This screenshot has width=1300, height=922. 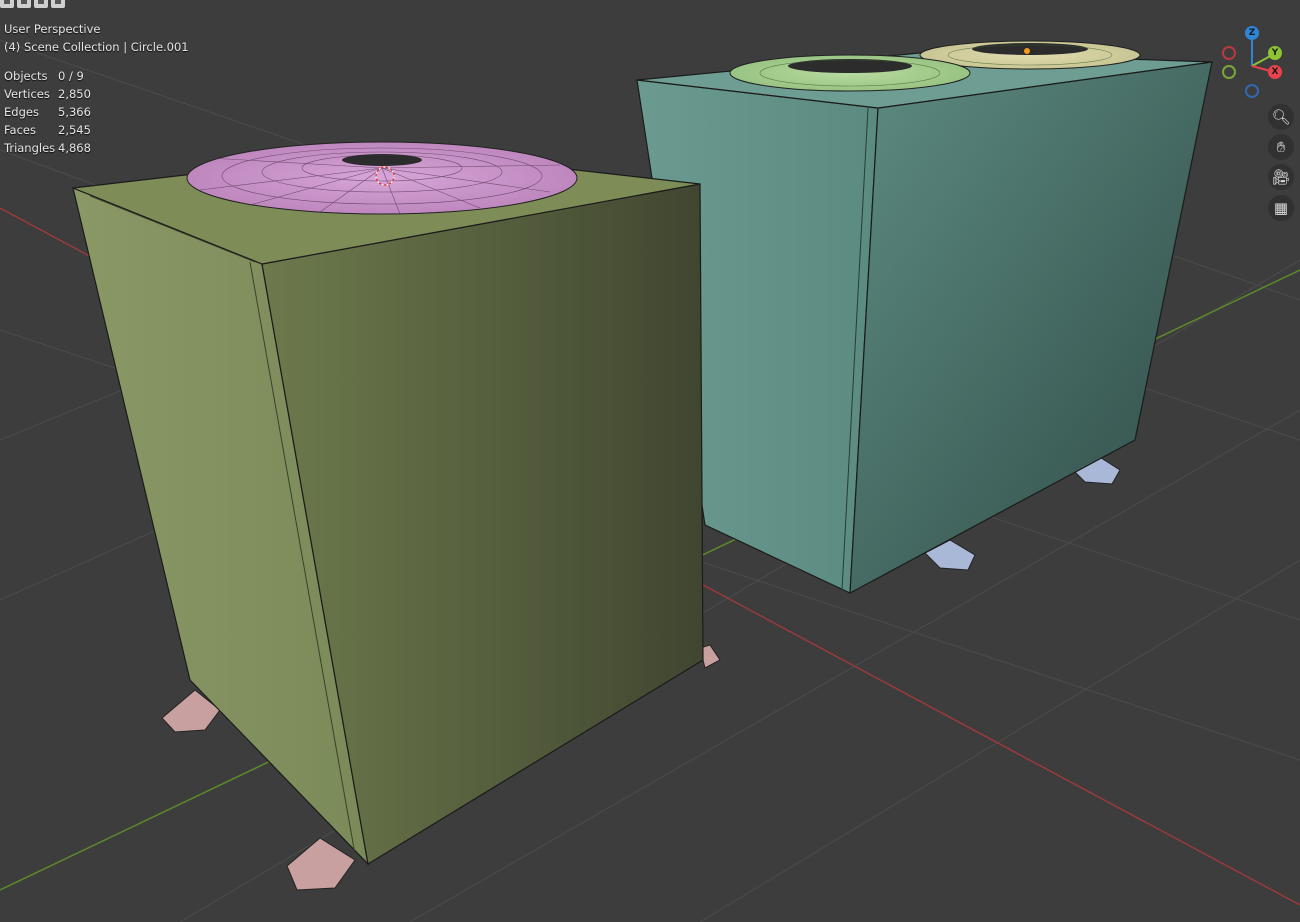 What do you see at coordinates (74, 148) in the screenshot?
I see `stat-value: 4,868` at bounding box center [74, 148].